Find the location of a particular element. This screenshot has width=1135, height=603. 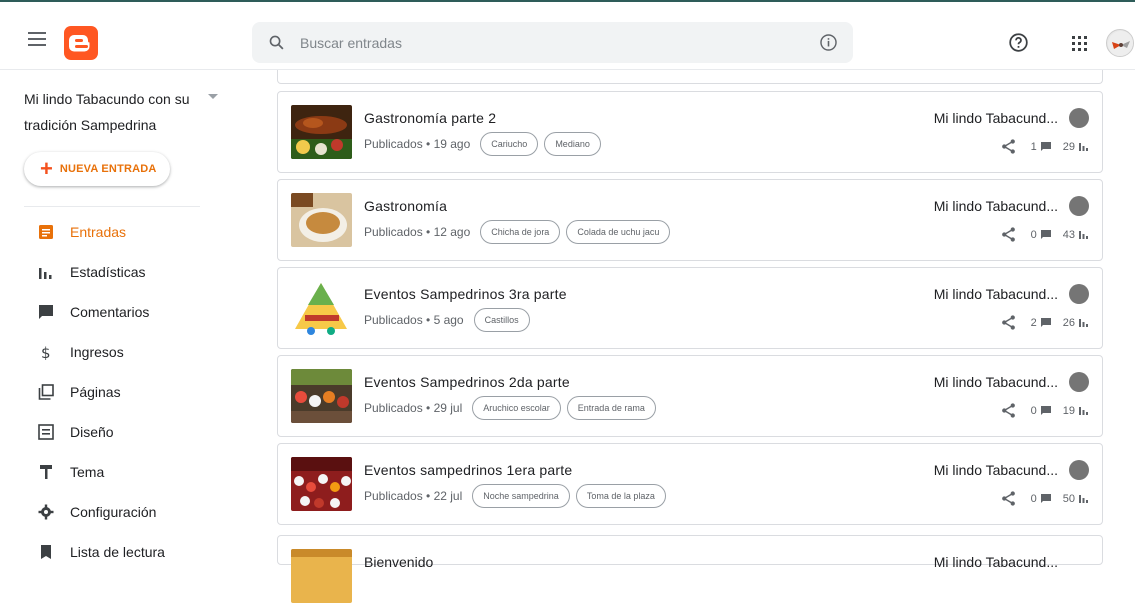

sidebar-item-configuracion: Configuración is located at coordinates (110, 512).